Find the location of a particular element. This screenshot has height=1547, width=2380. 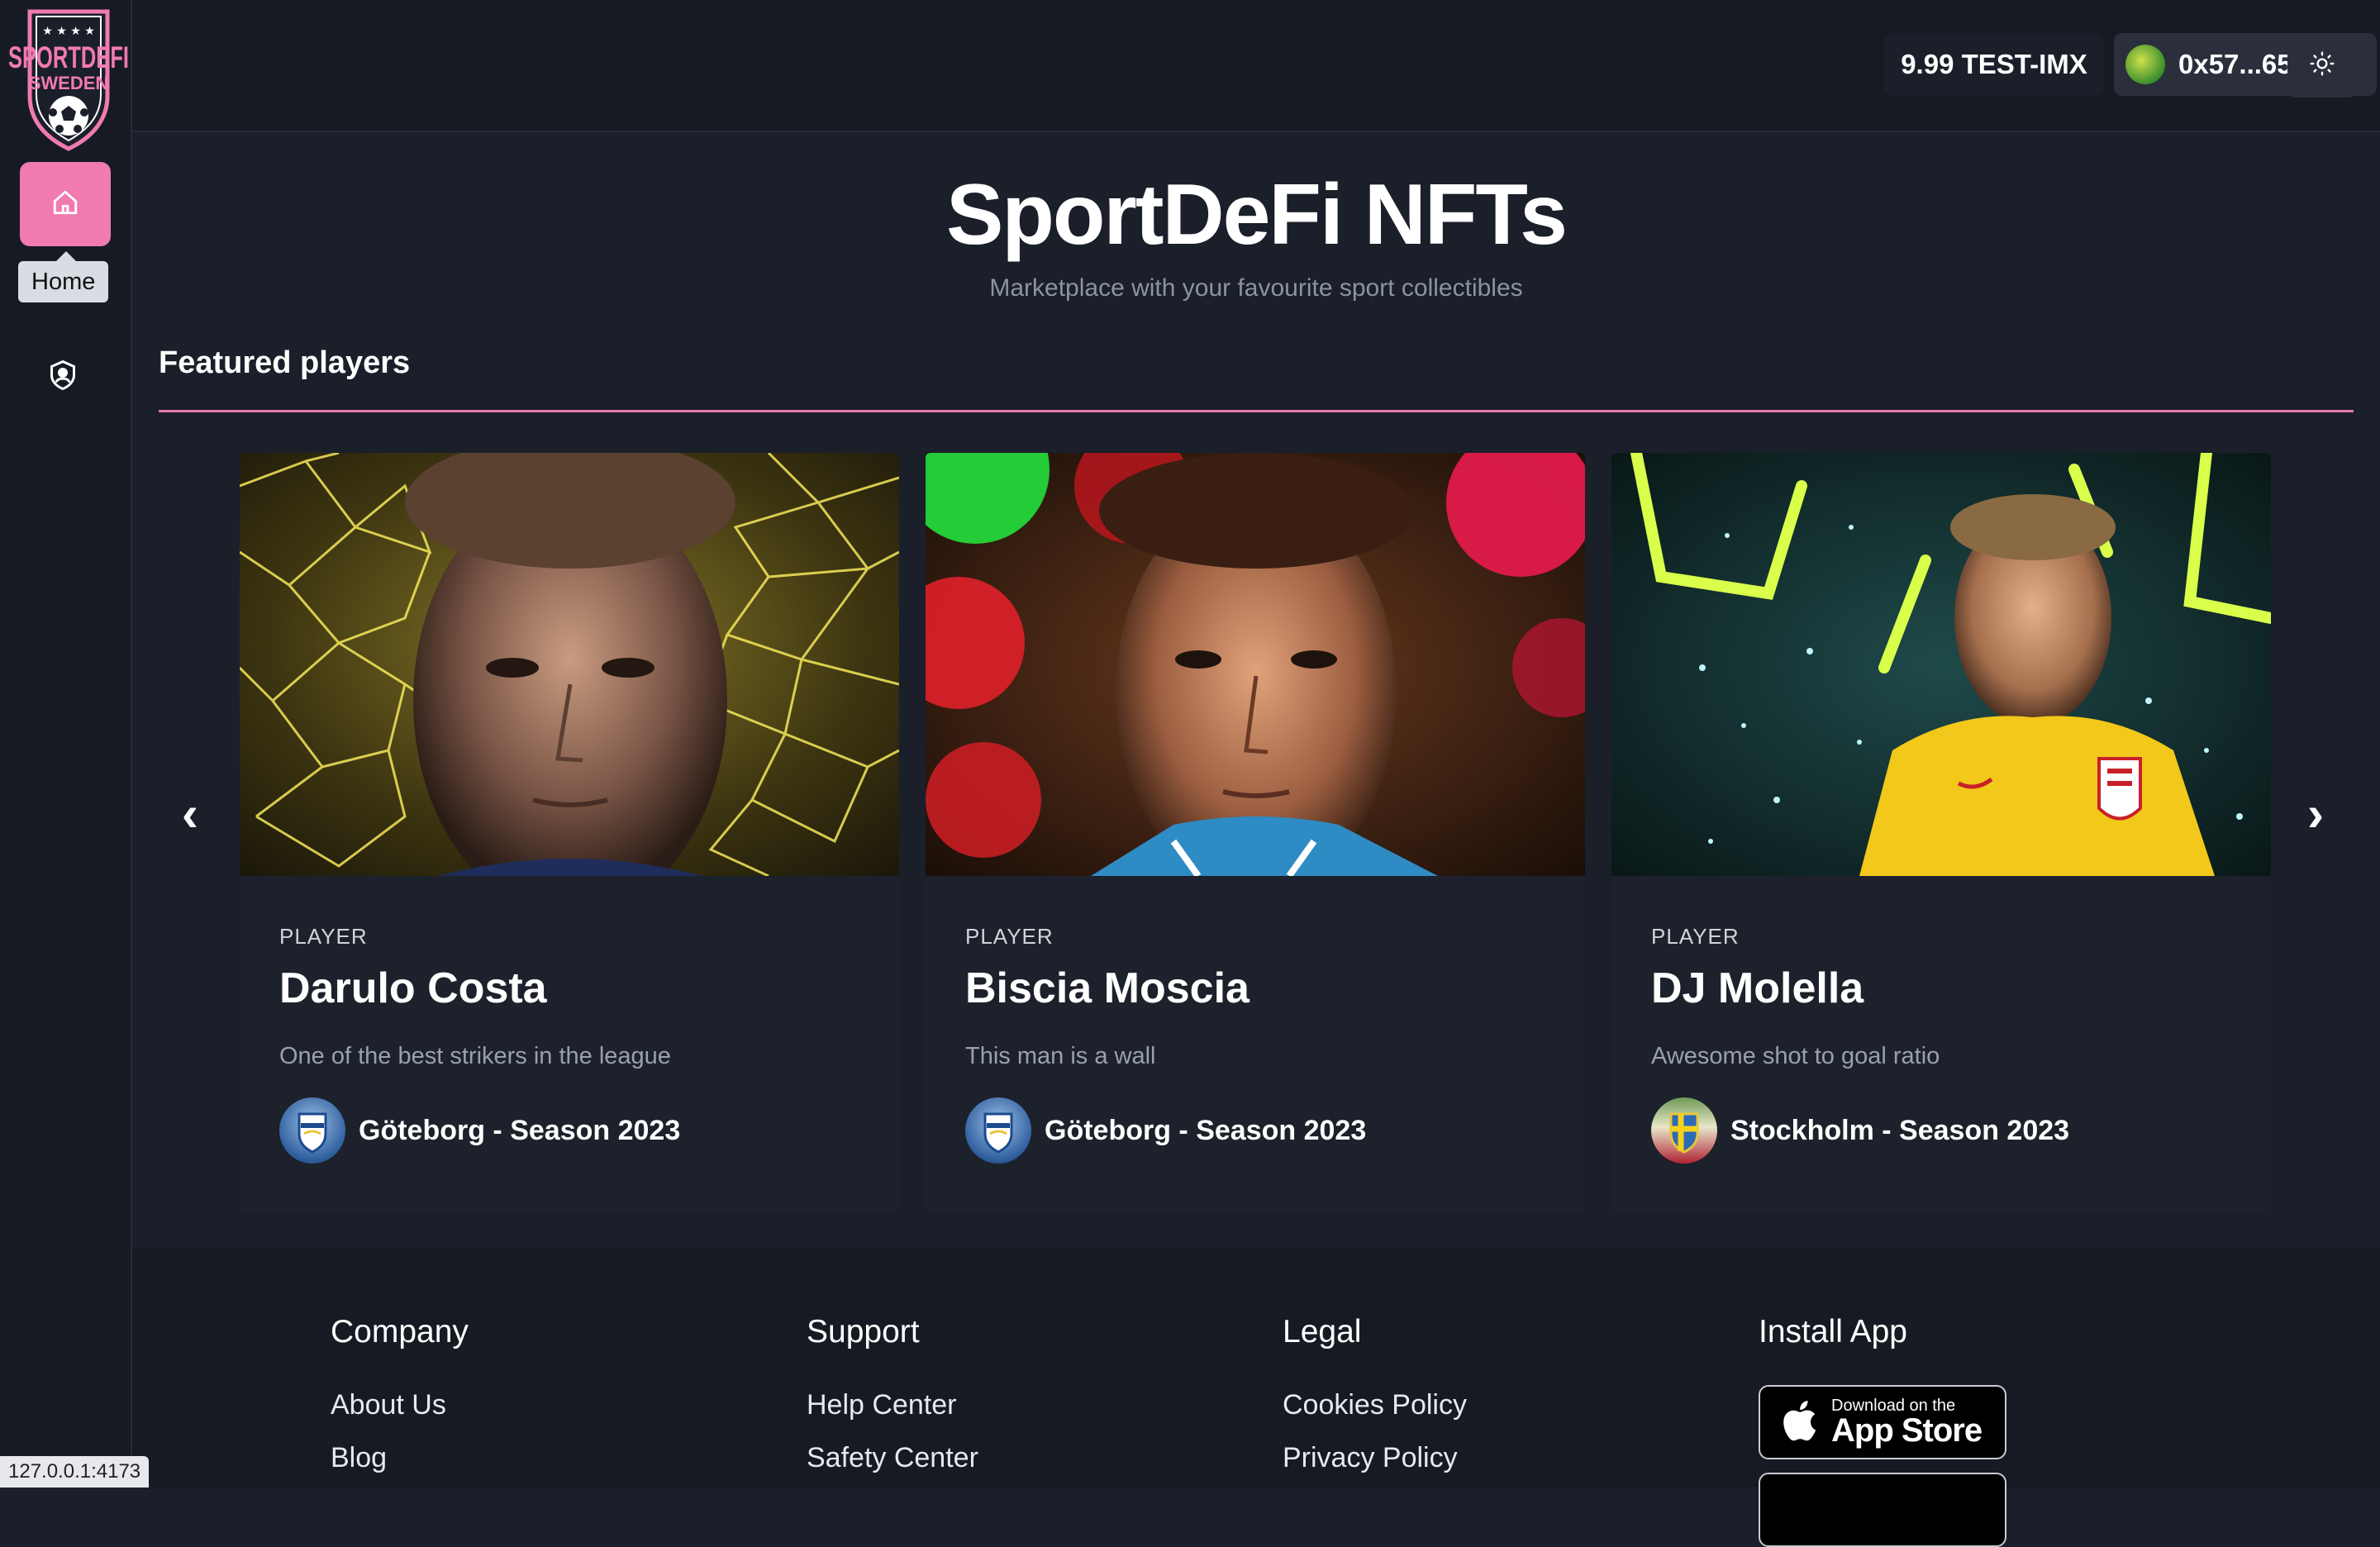

player-description: This man is a wall is located at coordinates (1060, 1056).